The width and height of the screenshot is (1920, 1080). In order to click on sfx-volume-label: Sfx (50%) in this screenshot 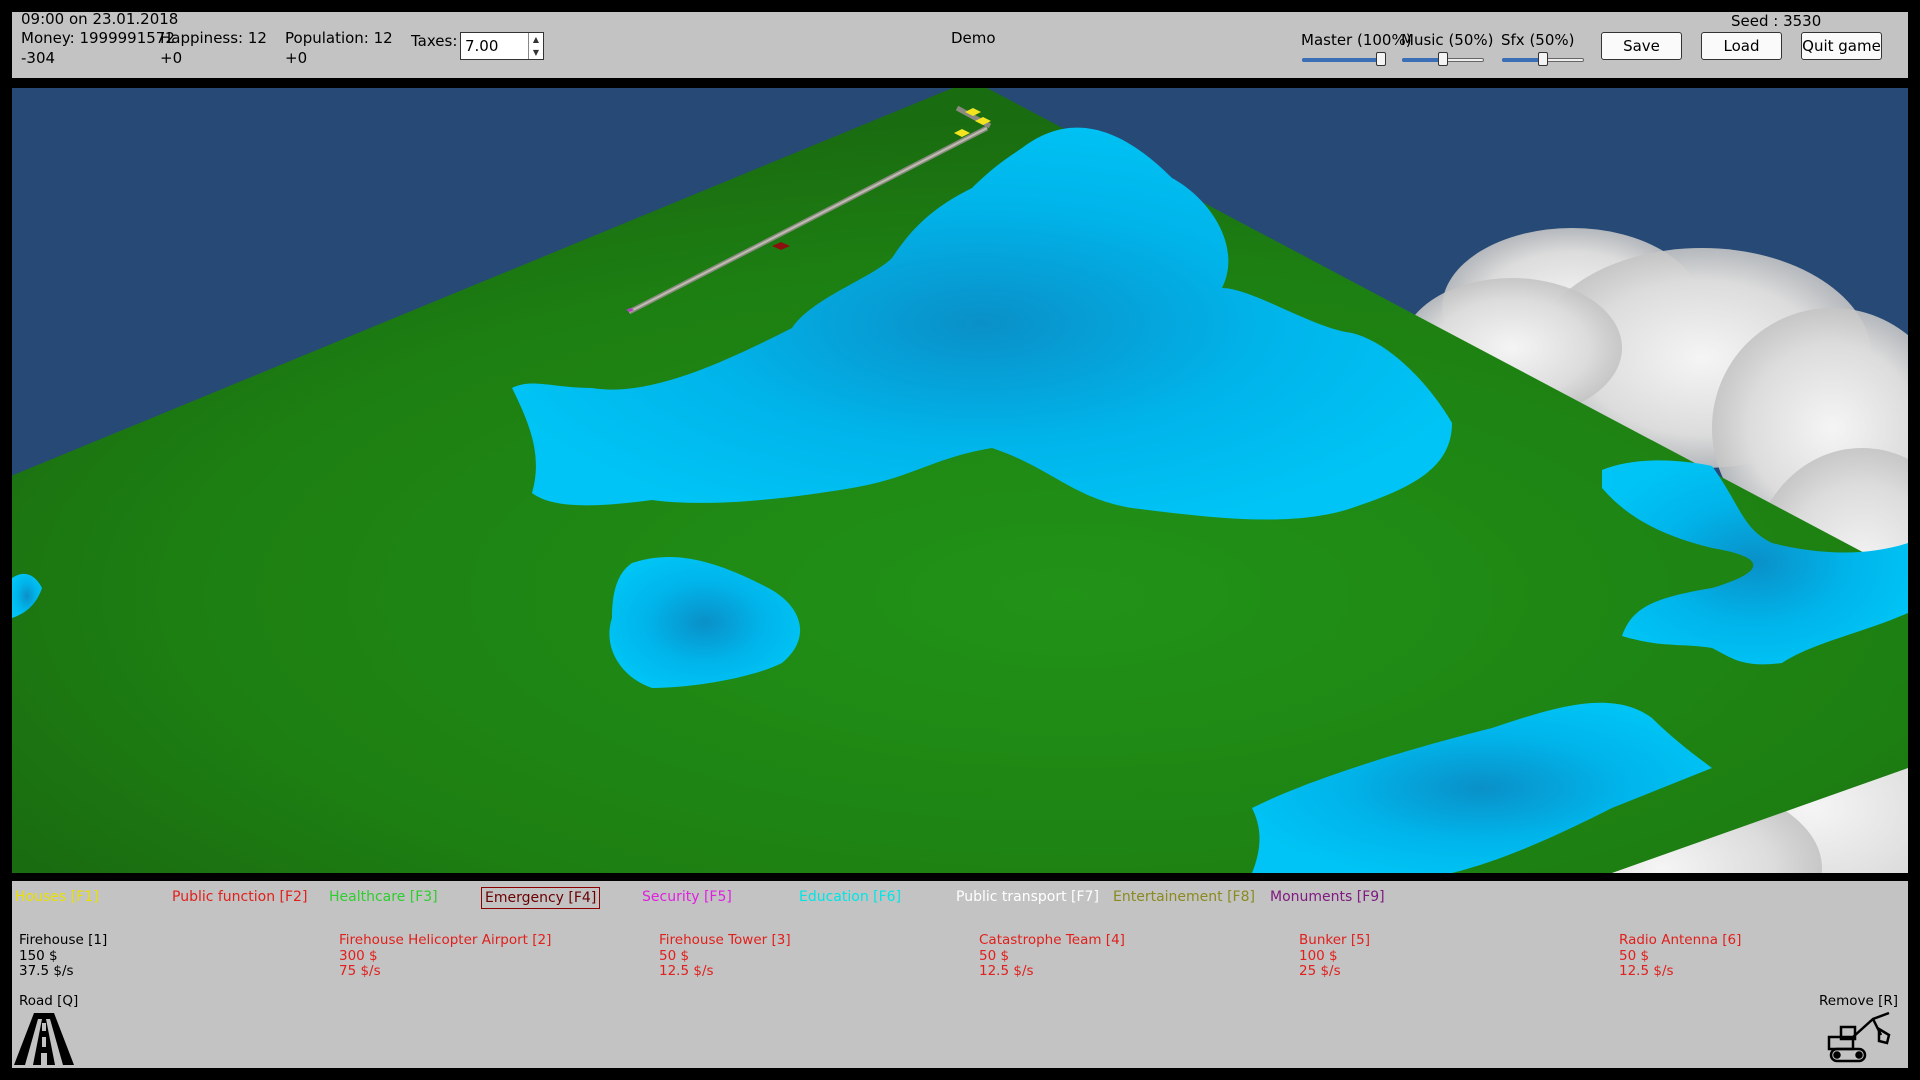, I will do `click(1538, 40)`.